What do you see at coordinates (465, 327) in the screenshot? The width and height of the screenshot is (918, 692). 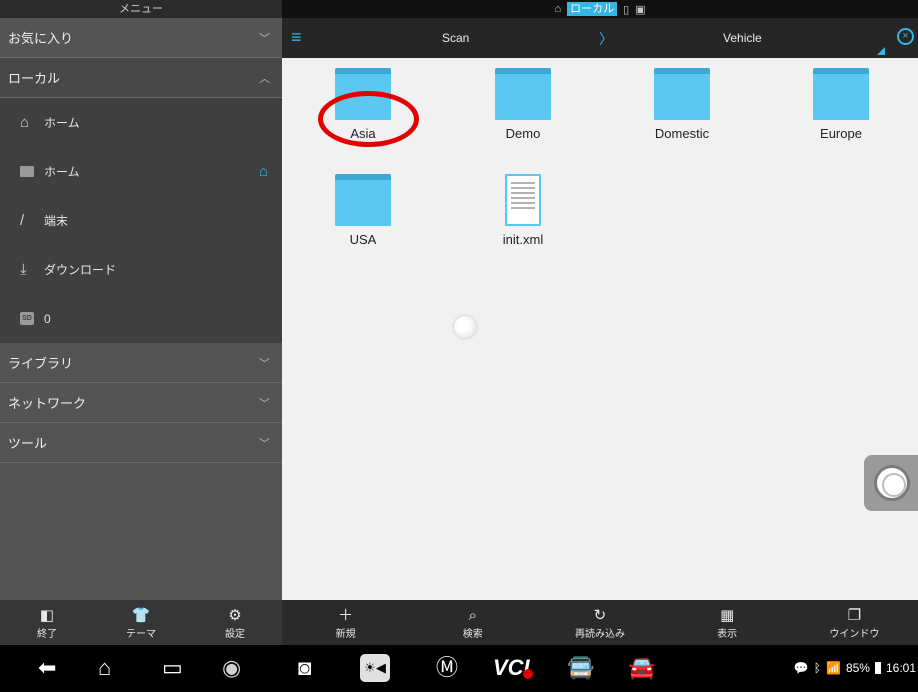 I see `loading-spinner` at bounding box center [465, 327].